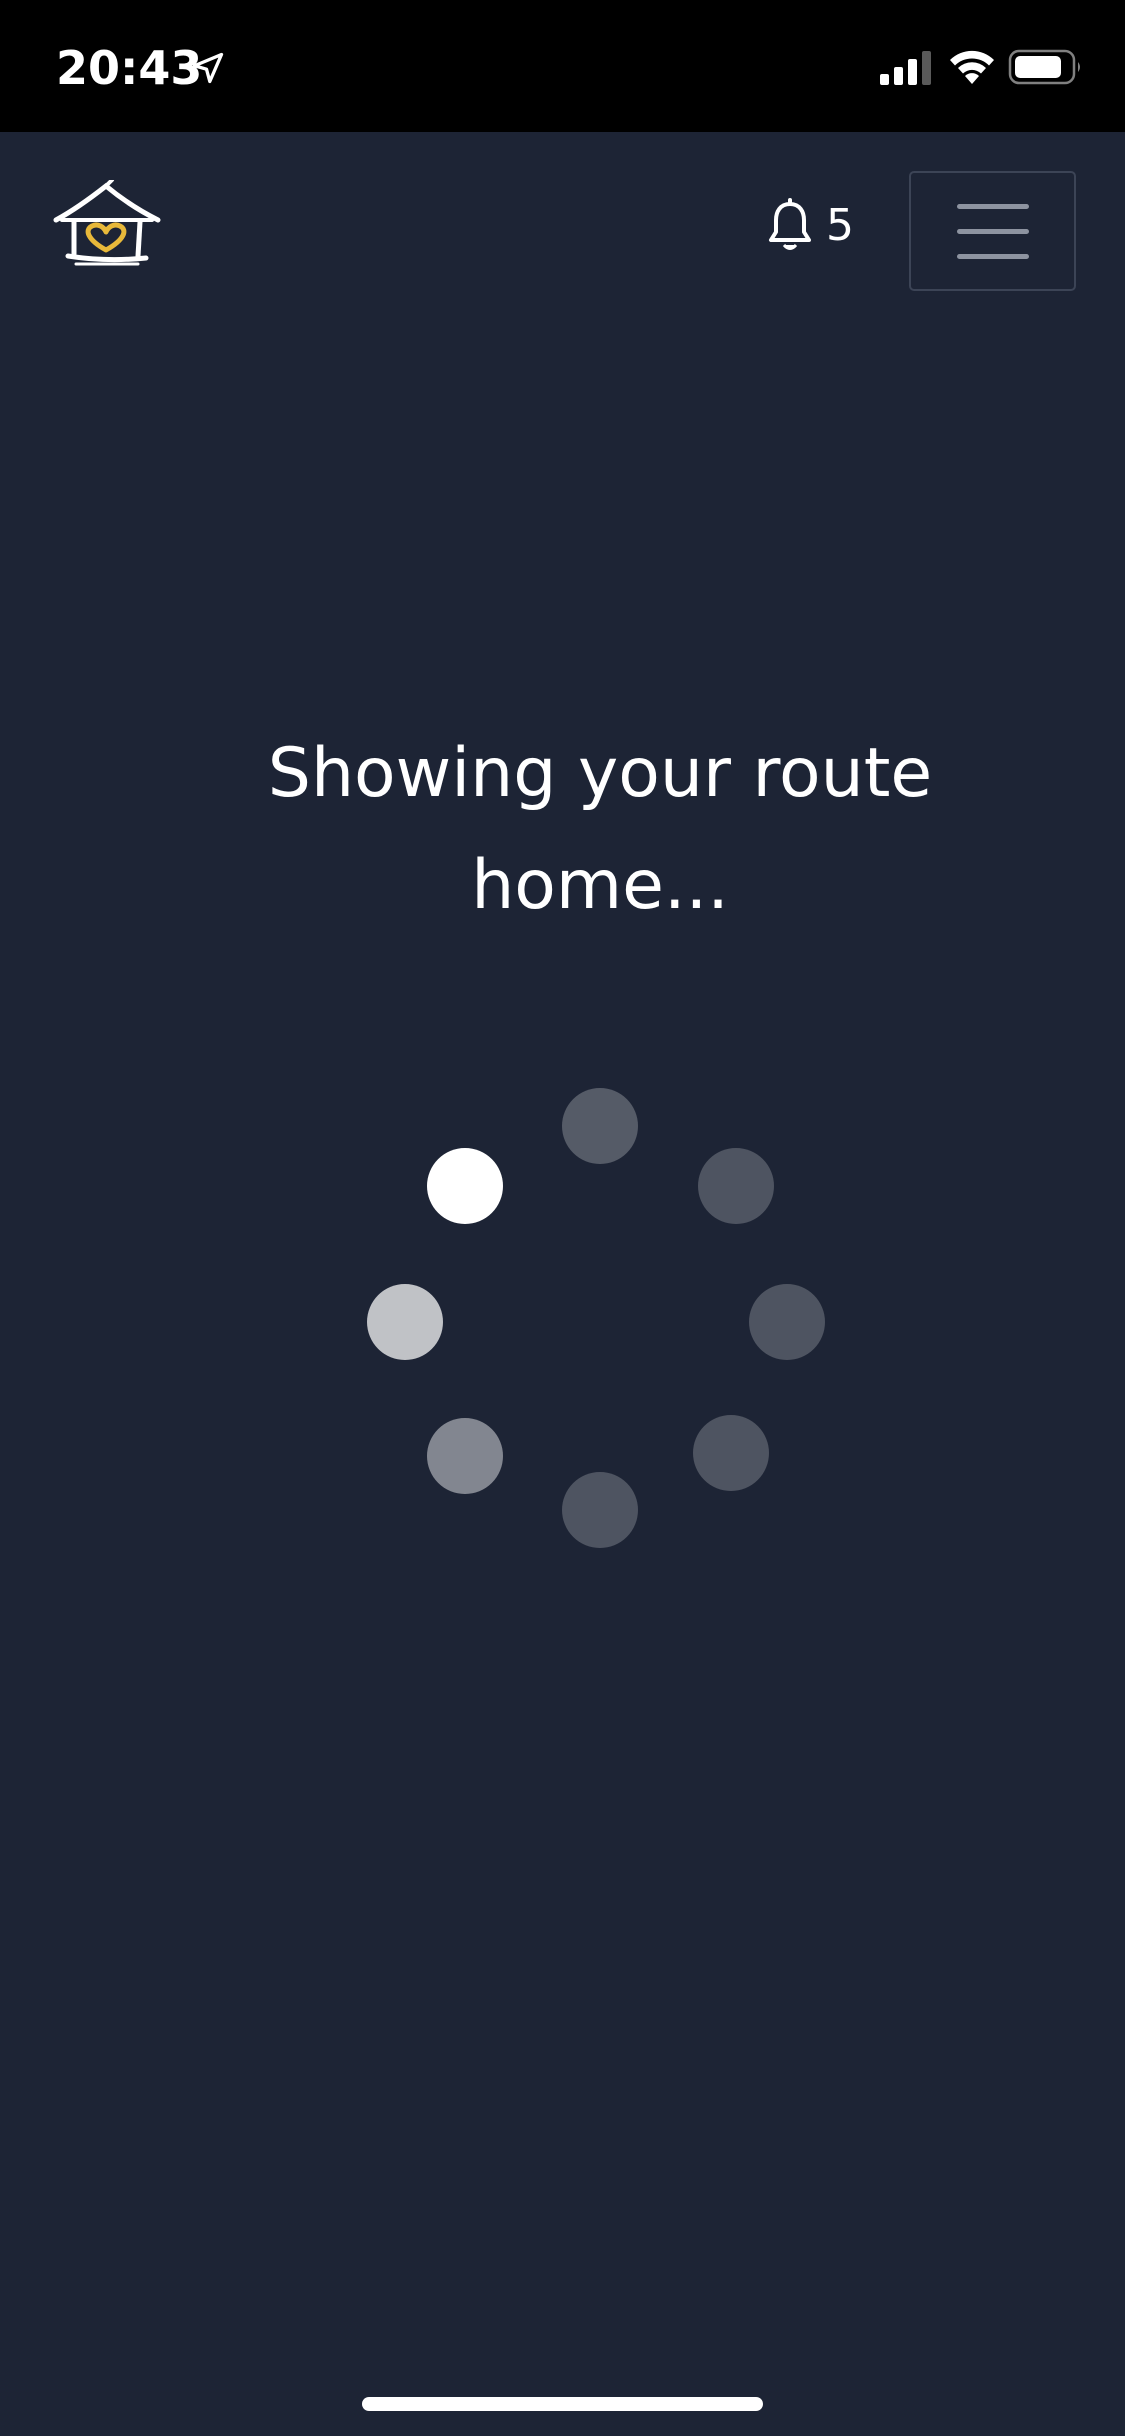 This screenshot has width=1125, height=2436. What do you see at coordinates (562, 232) in the screenshot?
I see `app-header: 5` at bounding box center [562, 232].